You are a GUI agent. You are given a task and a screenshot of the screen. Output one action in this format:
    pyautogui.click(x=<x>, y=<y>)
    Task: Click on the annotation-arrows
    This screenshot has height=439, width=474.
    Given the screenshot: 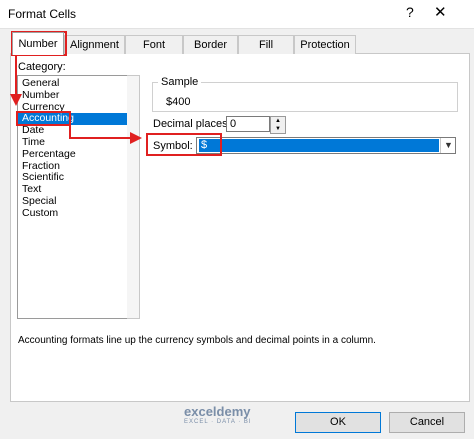 What is the action you would take?
    pyautogui.click(x=76, y=100)
    